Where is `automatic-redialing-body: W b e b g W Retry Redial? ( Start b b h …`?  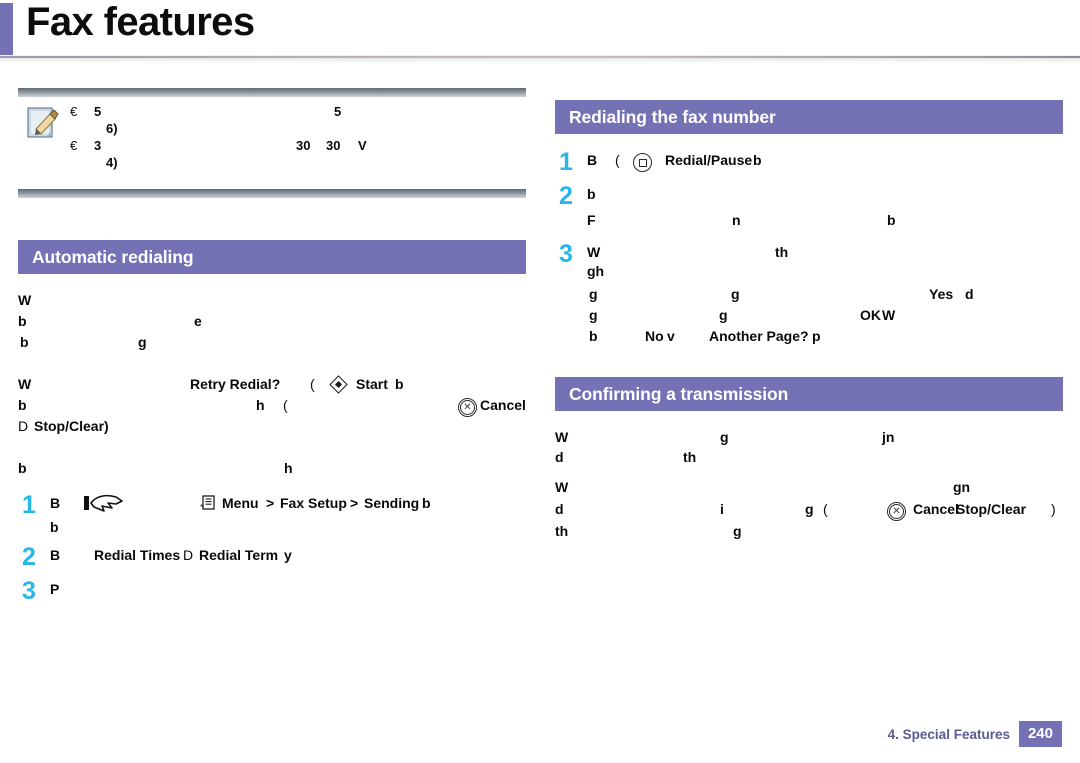 automatic-redialing-body: W b e b g W Retry Redial? ( Start b b h … is located at coordinates (272, 384).